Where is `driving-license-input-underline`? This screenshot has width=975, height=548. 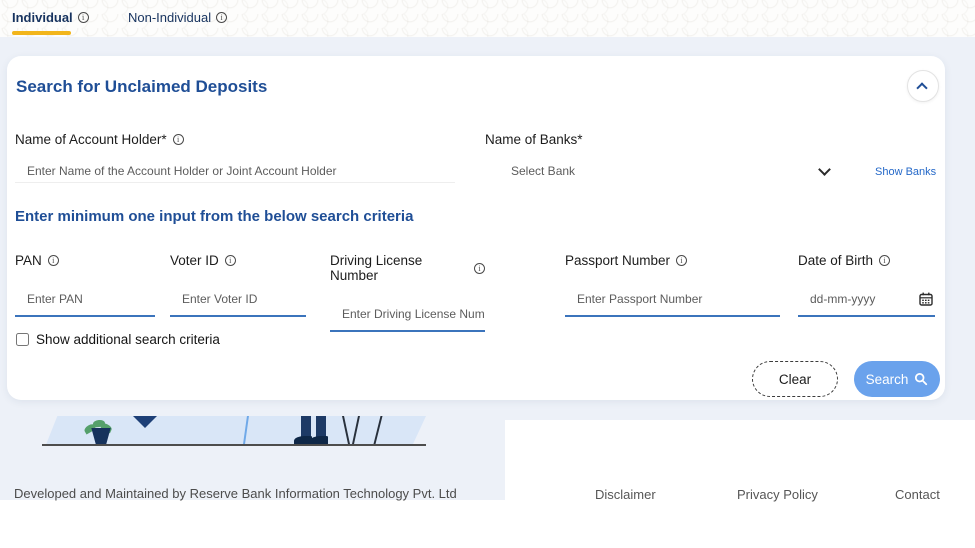
driving-license-input-underline is located at coordinates (407, 319).